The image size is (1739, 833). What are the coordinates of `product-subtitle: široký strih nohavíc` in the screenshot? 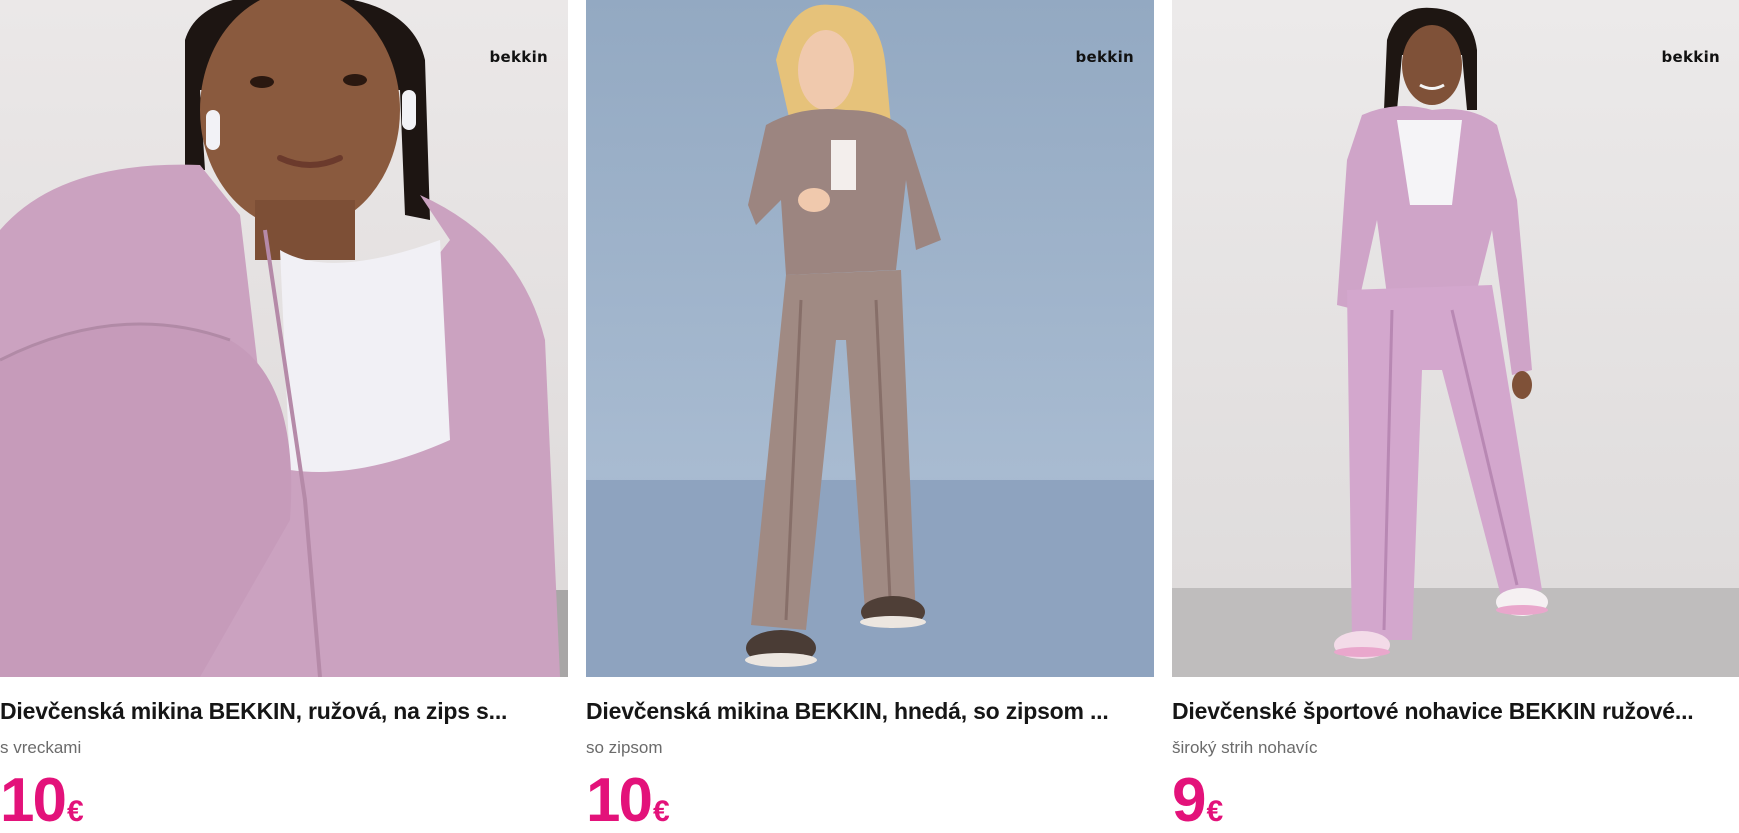 It's located at (1245, 747).